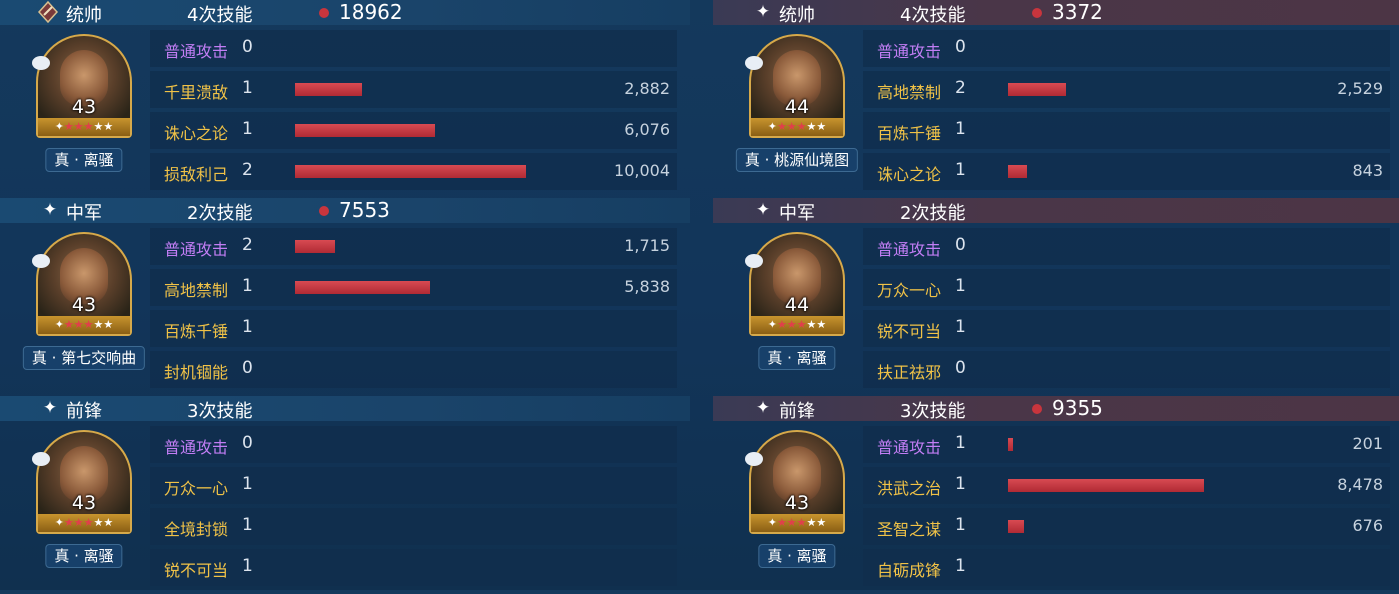 This screenshot has height=594, width=1399. I want to click on skill-row: 自砺成锋 1, so click(1126, 567).